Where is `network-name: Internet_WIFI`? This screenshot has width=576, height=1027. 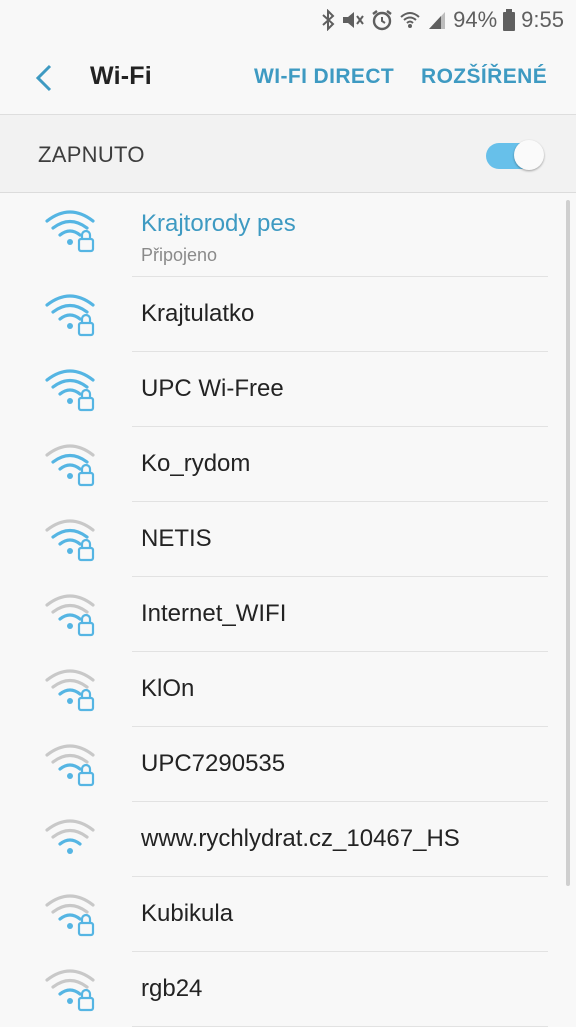
network-name: Internet_WIFI is located at coordinates (214, 613).